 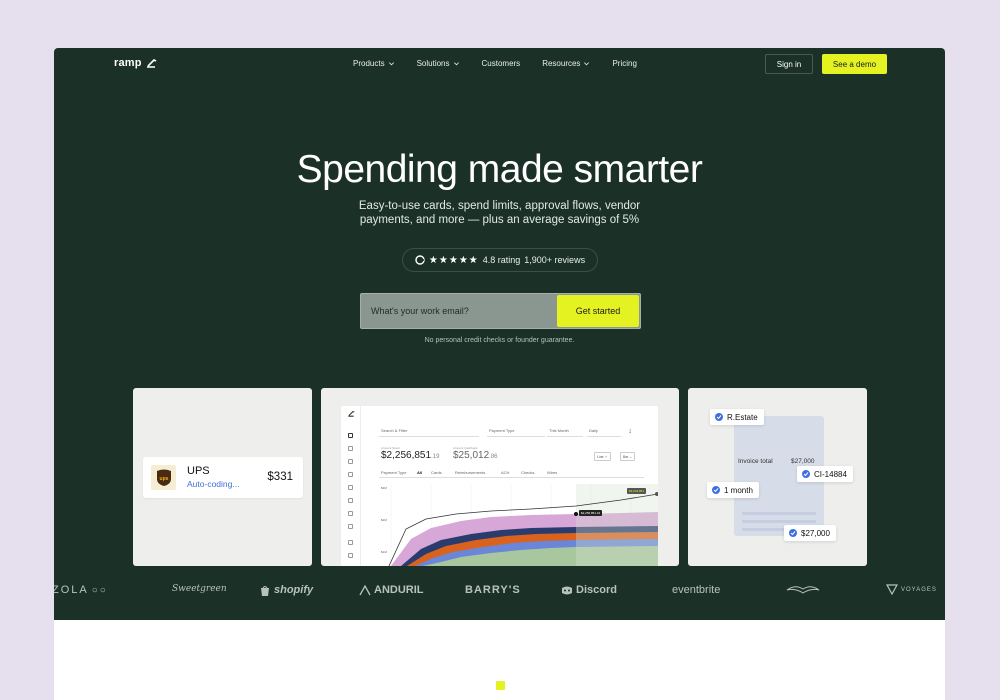 I want to click on nav-pricing: Pricing, so click(x=624, y=63).